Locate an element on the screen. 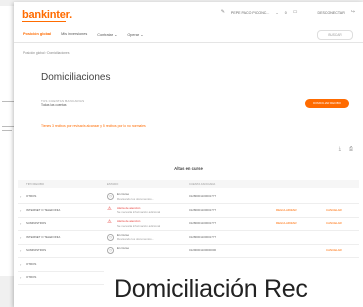 Image resolution: width=363 pixels, height=307 pixels. table-header: TIPO RECIBO ESTADO CUENTA ASOCIADA is located at coordinates (188, 184).